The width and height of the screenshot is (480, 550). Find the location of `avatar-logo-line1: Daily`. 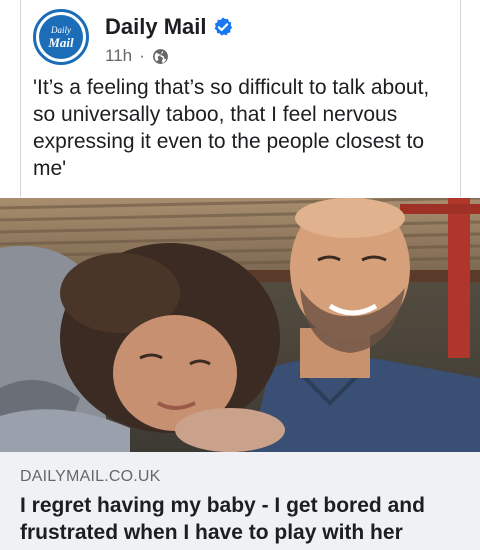

avatar-logo-line1: Daily is located at coordinates (61, 29).